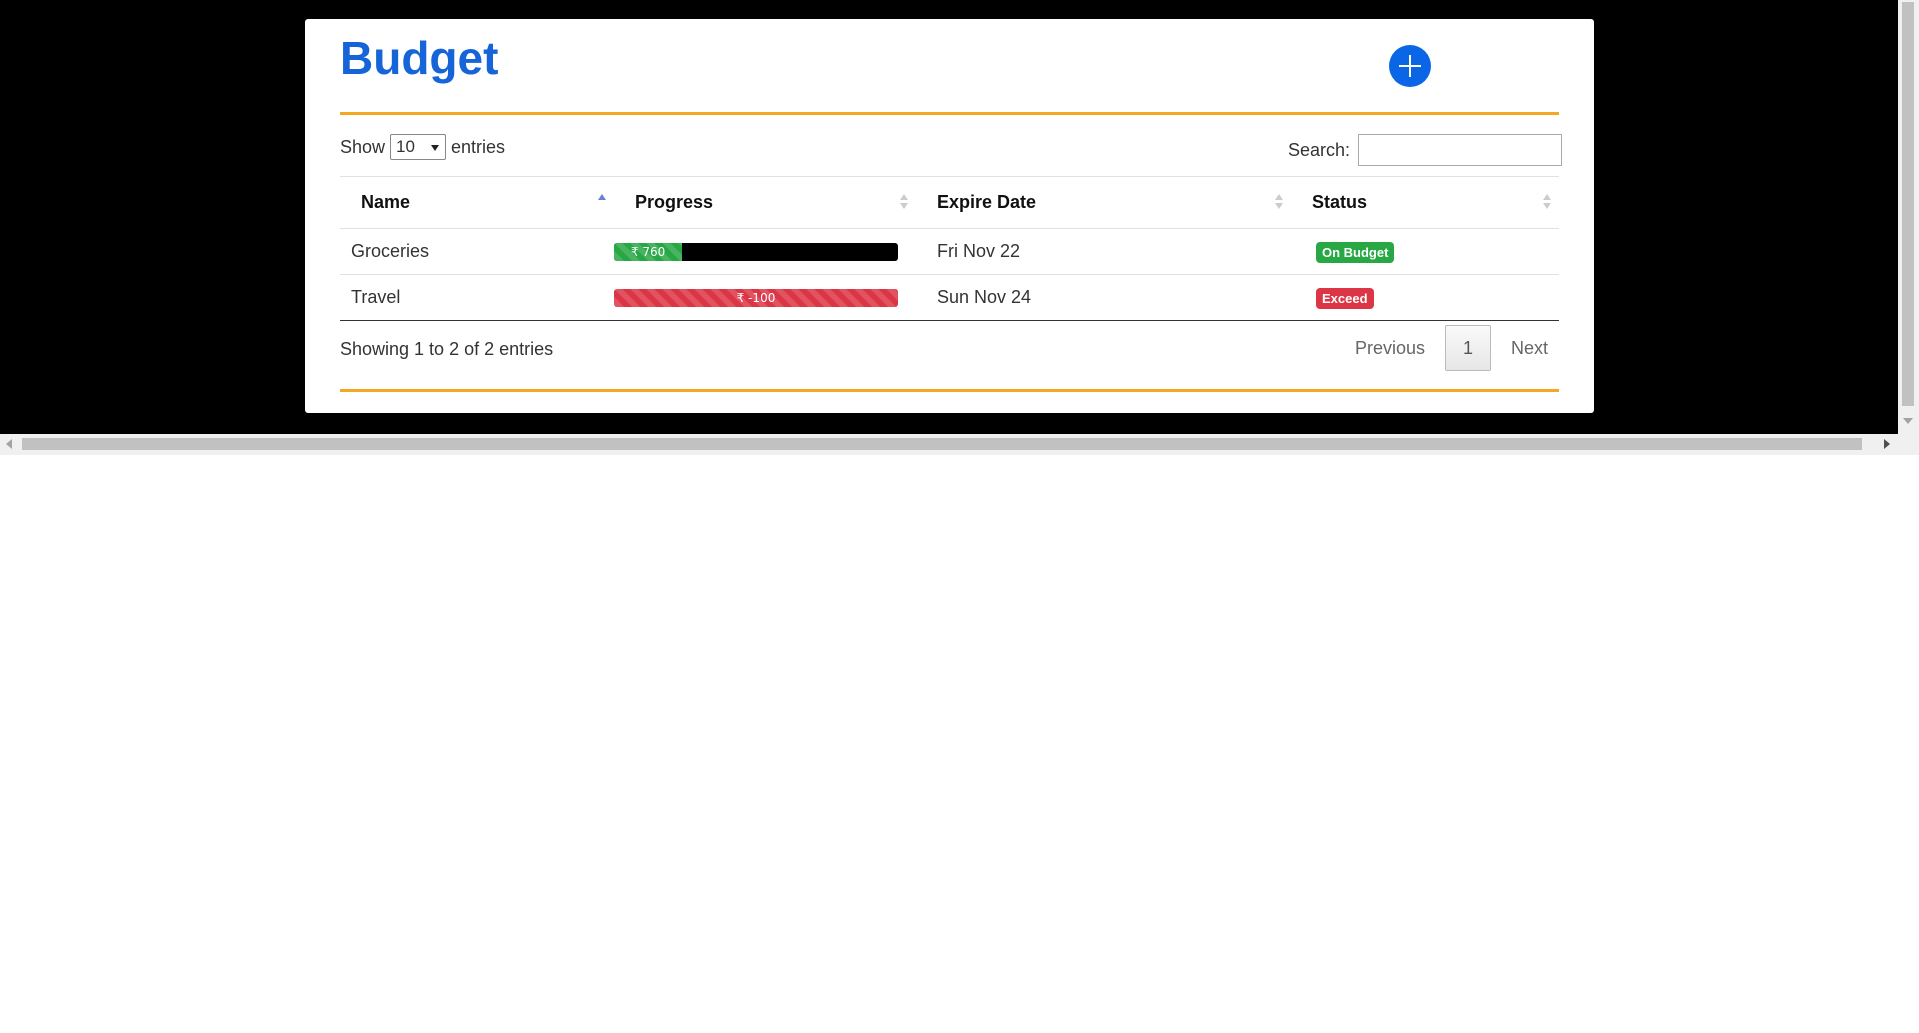 The height and width of the screenshot is (1033, 1919). I want to click on sort-ascending-icon, so click(602, 203).